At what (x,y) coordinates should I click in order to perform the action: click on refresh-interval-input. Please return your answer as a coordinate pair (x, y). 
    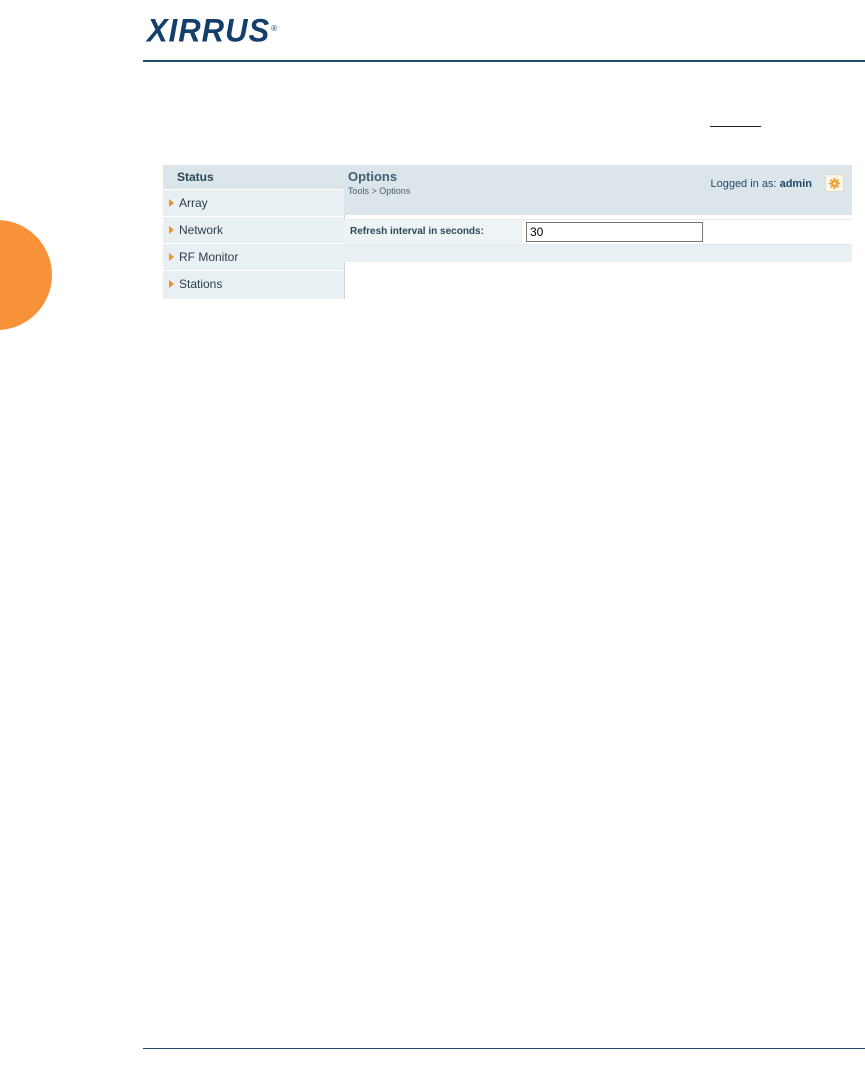
    Looking at the image, I should click on (614, 232).